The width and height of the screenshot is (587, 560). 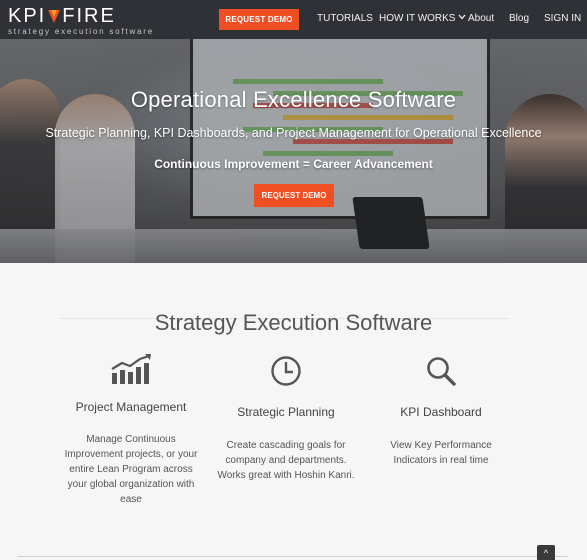 I want to click on logo-text-right: FIRE, so click(x=89, y=16).